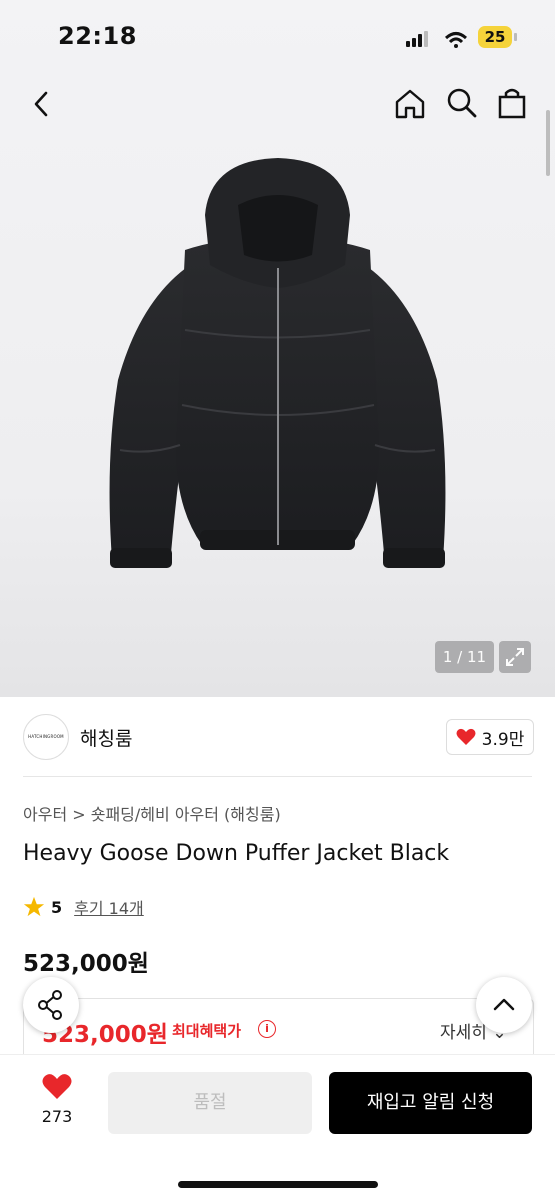 The width and height of the screenshot is (555, 1201). What do you see at coordinates (437, 39) in the screenshot?
I see `signal-wifi-icon` at bounding box center [437, 39].